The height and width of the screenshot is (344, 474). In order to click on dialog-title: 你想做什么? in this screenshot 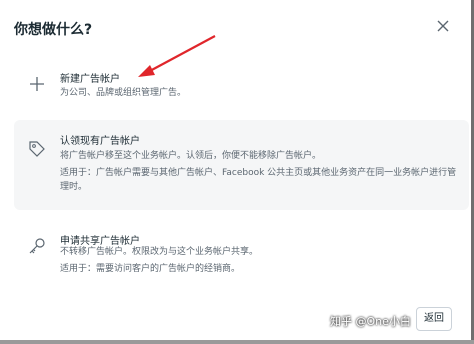, I will do `click(53, 30)`.